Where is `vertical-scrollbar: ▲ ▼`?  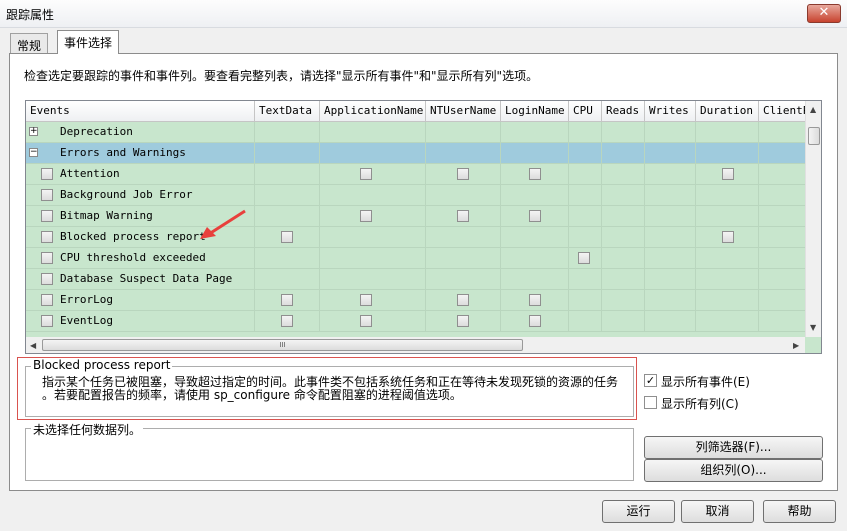
vertical-scrollbar: ▲ ▼ is located at coordinates (813, 219).